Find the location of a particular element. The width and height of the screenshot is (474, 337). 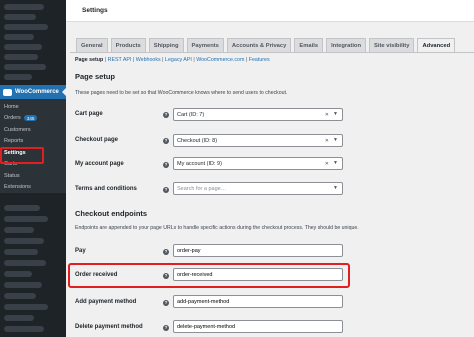

select-value: My account (ID: 9) is located at coordinates (199, 163).